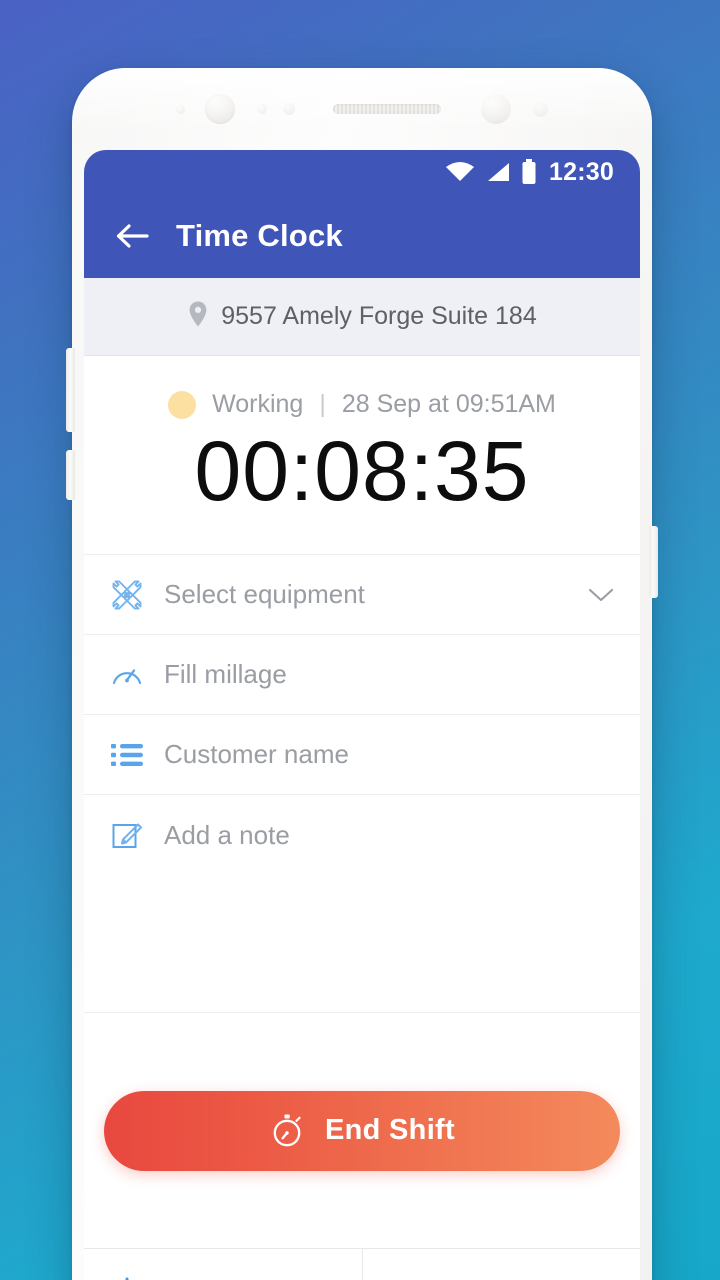 The image size is (720, 1280). Describe the element at coordinates (223, 1264) in the screenshot. I see `request-leave-button: Request leave` at that location.